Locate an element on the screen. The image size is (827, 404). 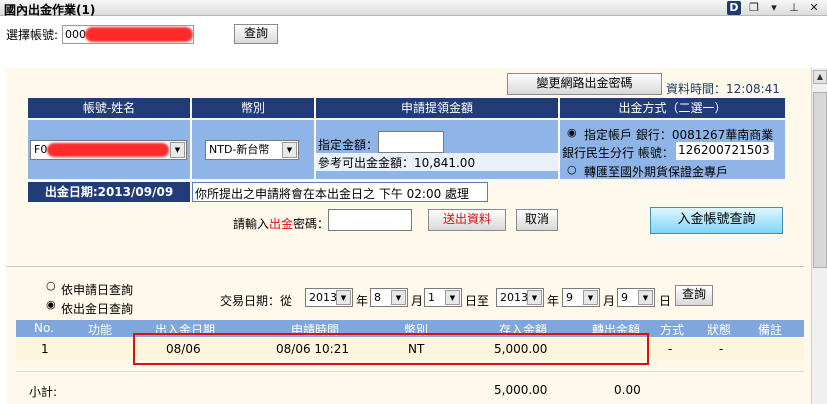
account-select-row: 選擇帳號: 000 查詢 is located at coordinates (142, 34).